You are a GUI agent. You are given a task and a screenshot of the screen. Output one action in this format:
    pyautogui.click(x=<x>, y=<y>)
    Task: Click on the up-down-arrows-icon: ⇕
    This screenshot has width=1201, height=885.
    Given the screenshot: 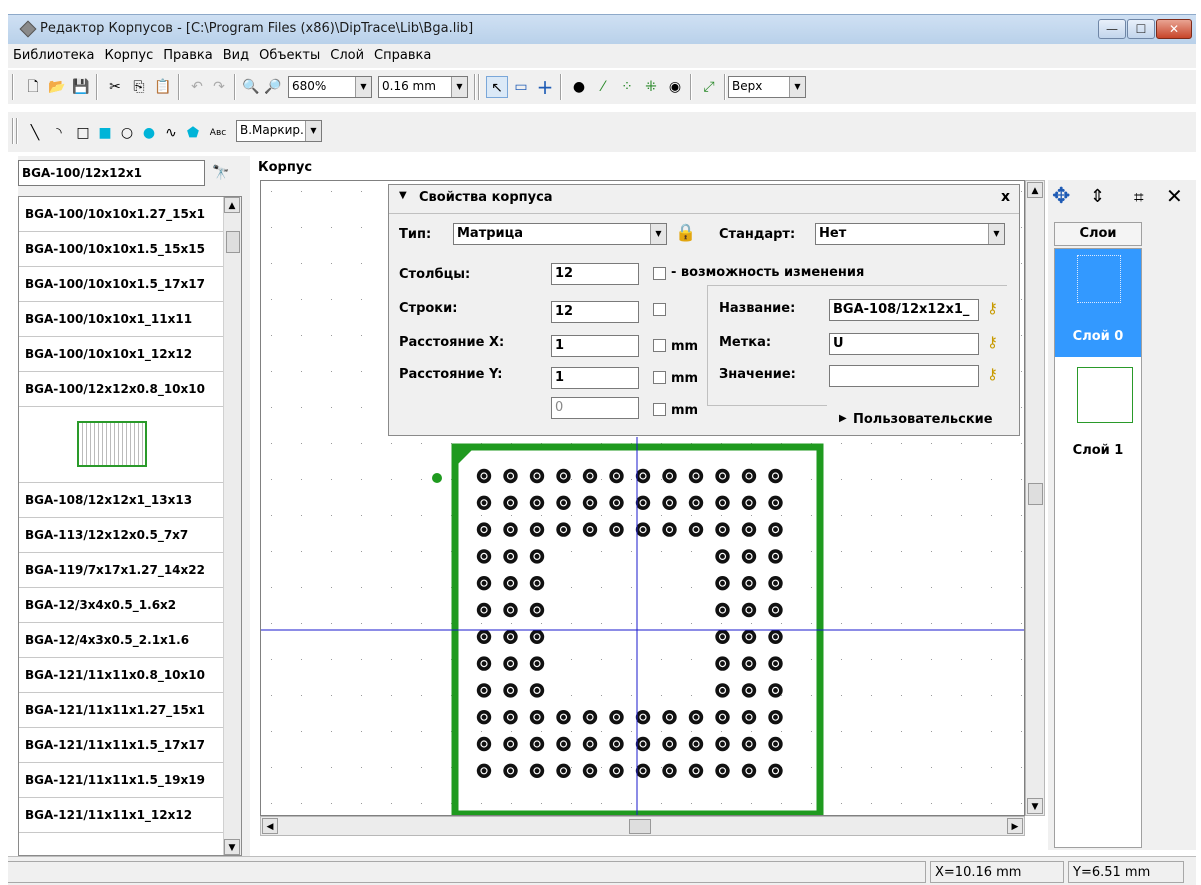 What is the action you would take?
    pyautogui.click(x=1097, y=196)
    